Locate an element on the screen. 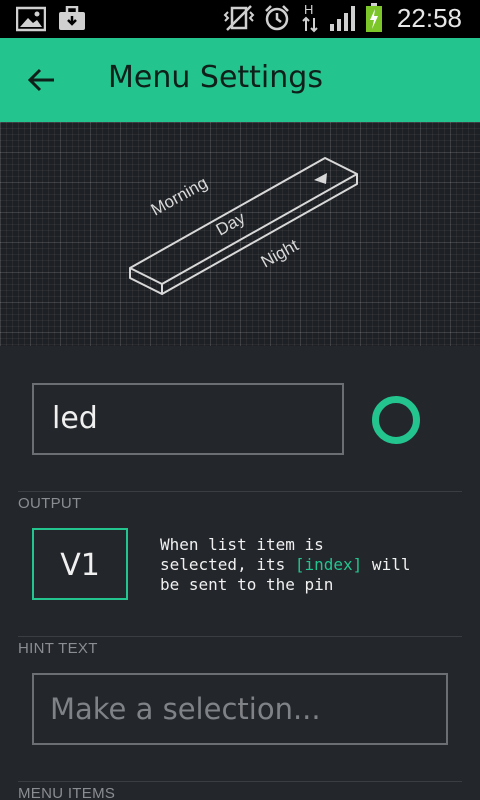  color-picker-button is located at coordinates (396, 420).